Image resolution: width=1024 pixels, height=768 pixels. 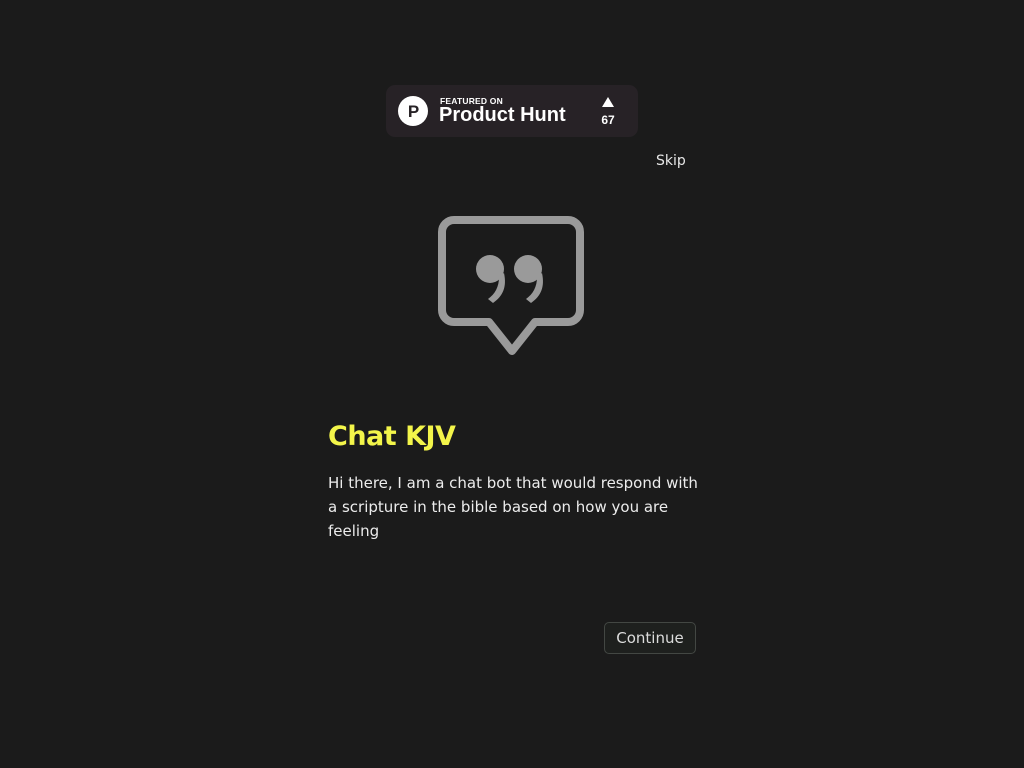 What do you see at coordinates (608, 102) in the screenshot?
I see `triangle-up-icon` at bounding box center [608, 102].